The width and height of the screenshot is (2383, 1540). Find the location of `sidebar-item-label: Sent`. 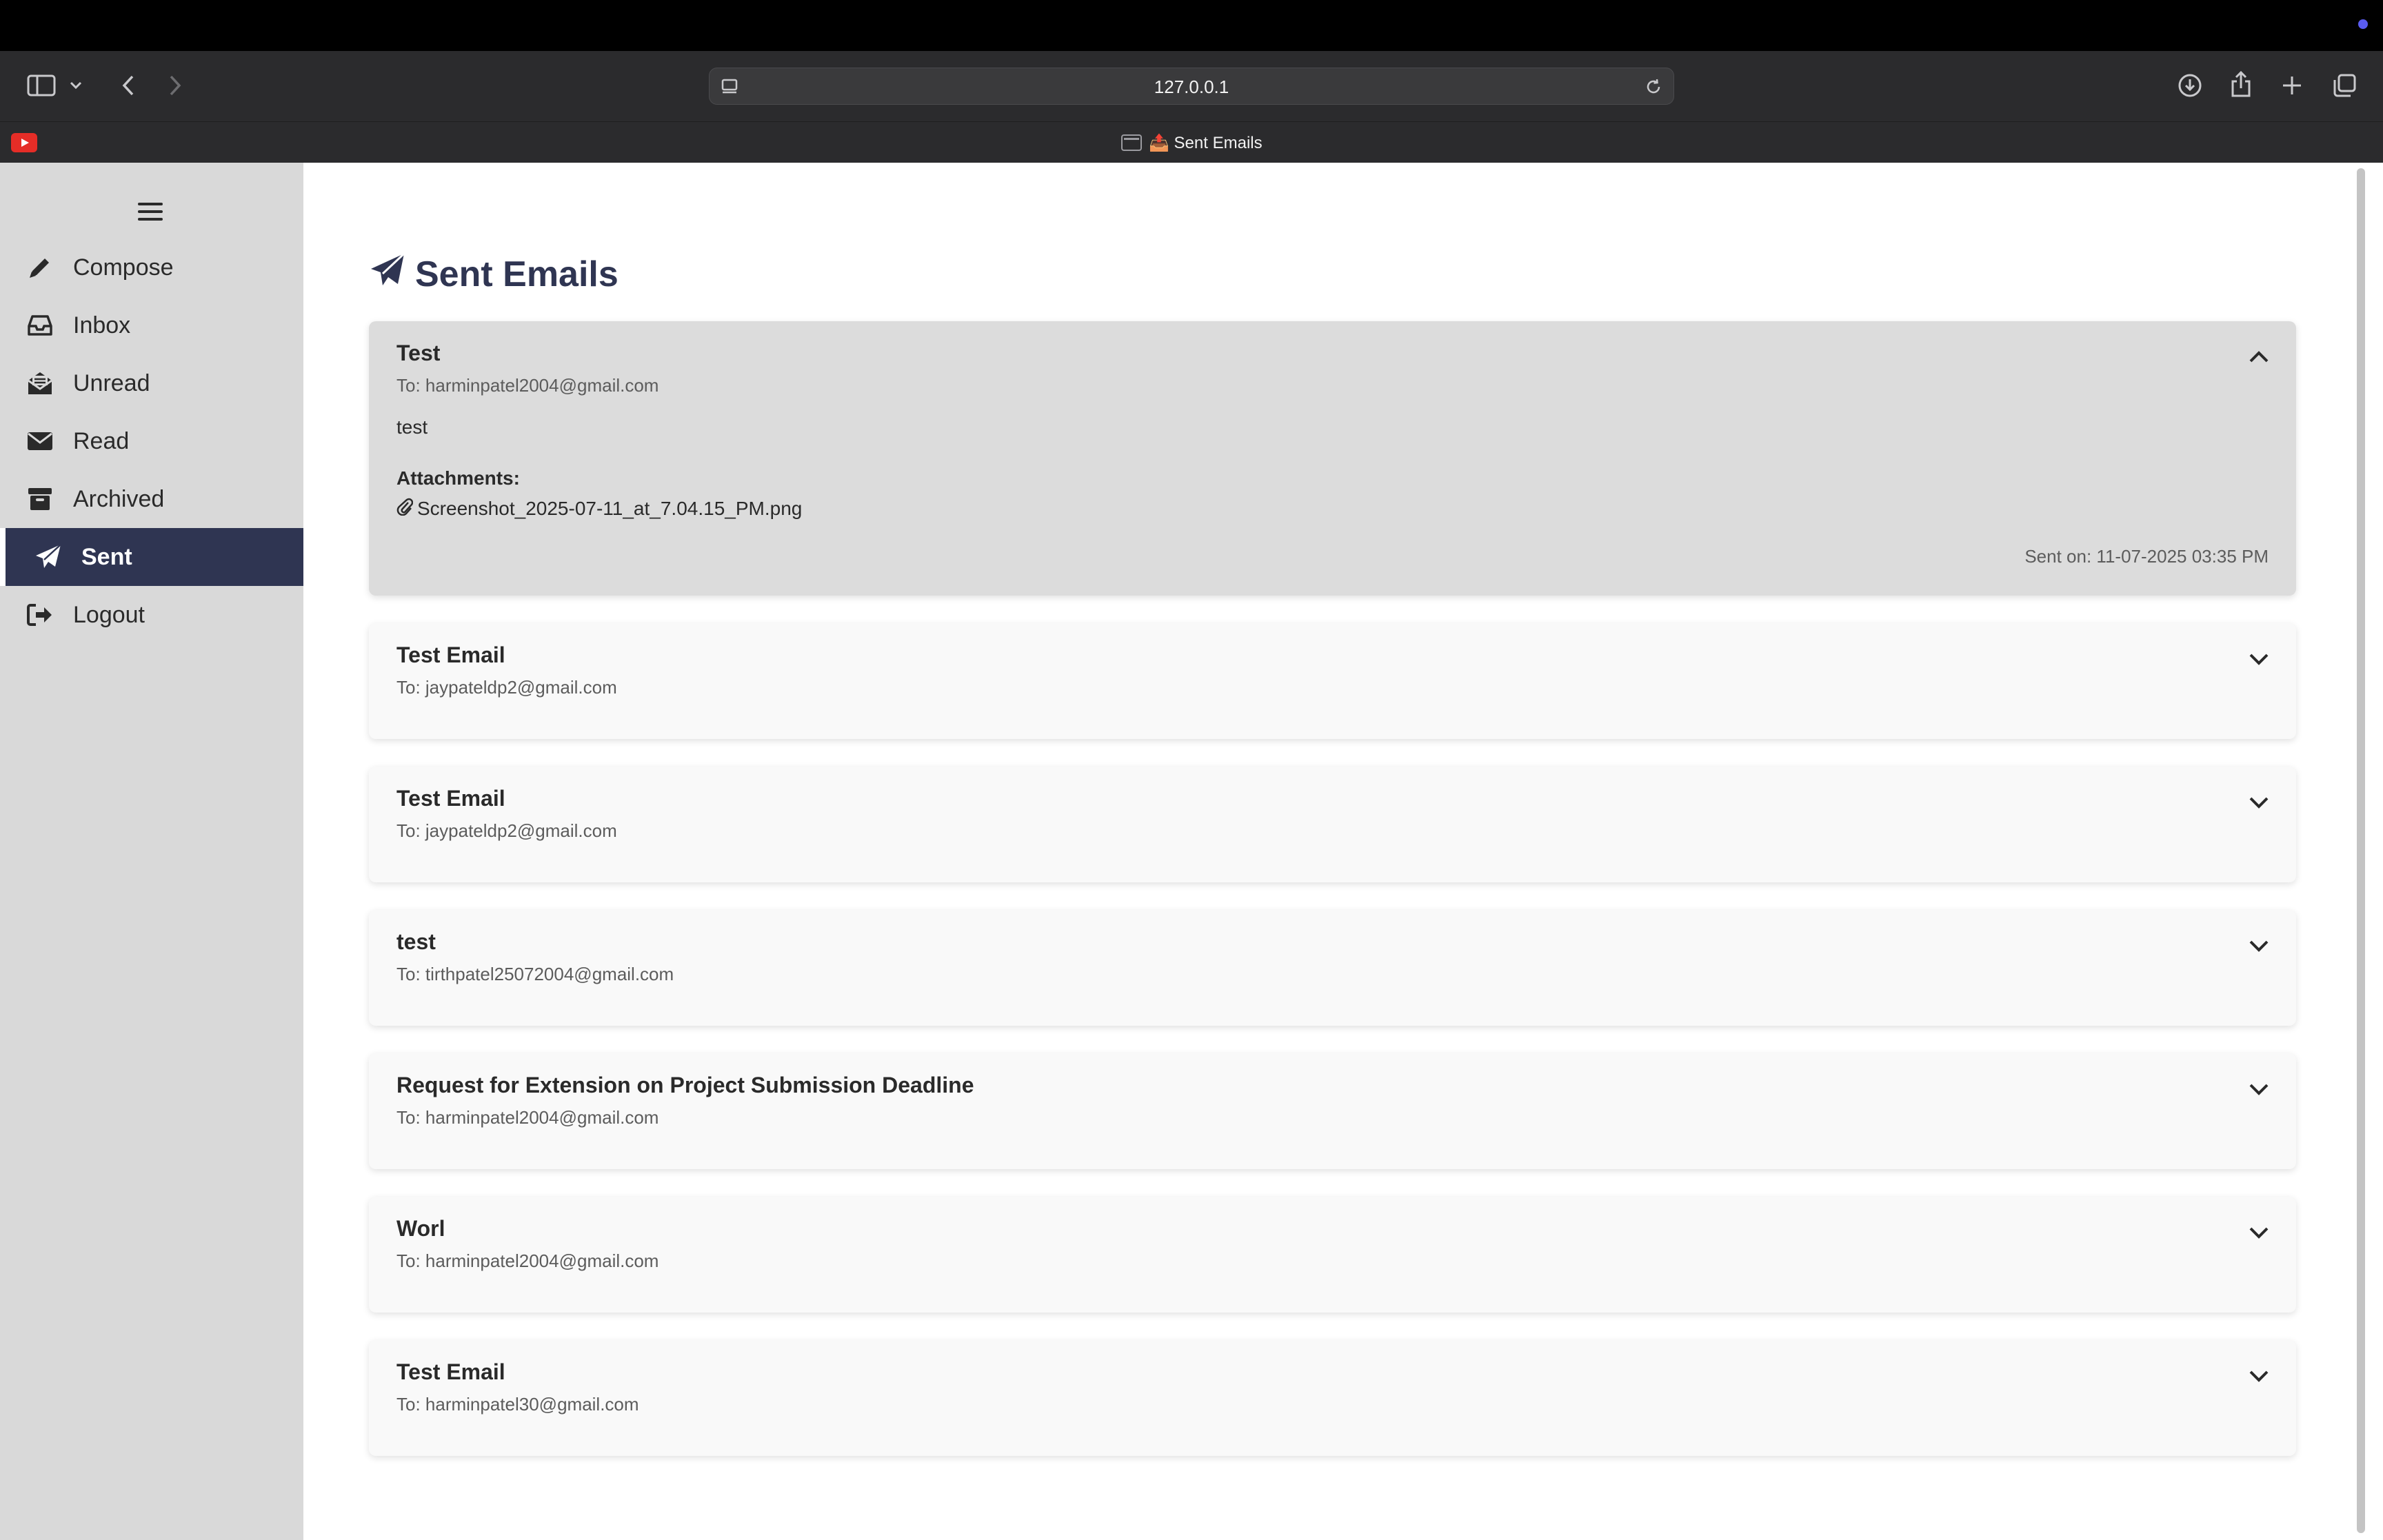

sidebar-item-label: Sent is located at coordinates (106, 557).